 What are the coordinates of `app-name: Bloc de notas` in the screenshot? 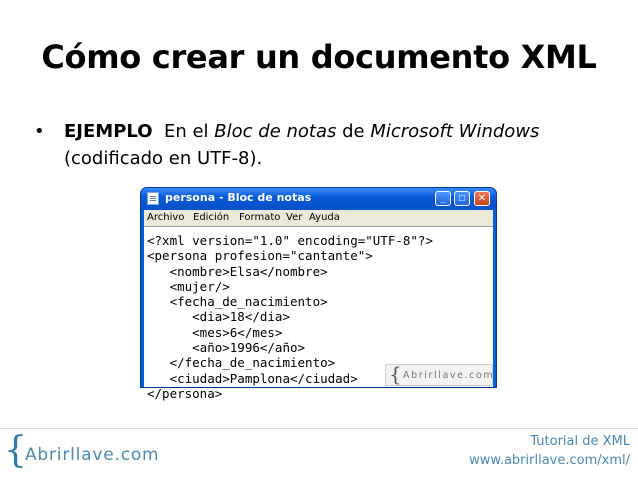 It's located at (275, 131).